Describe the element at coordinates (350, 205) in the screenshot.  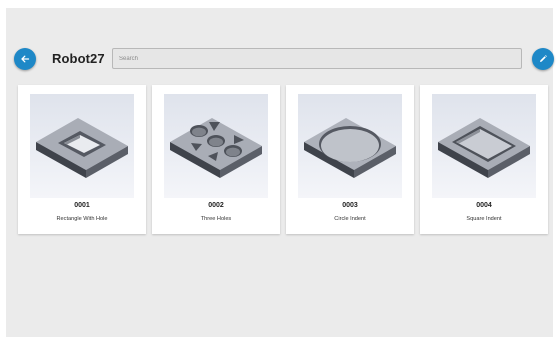
I see `part-code: 0003` at that location.